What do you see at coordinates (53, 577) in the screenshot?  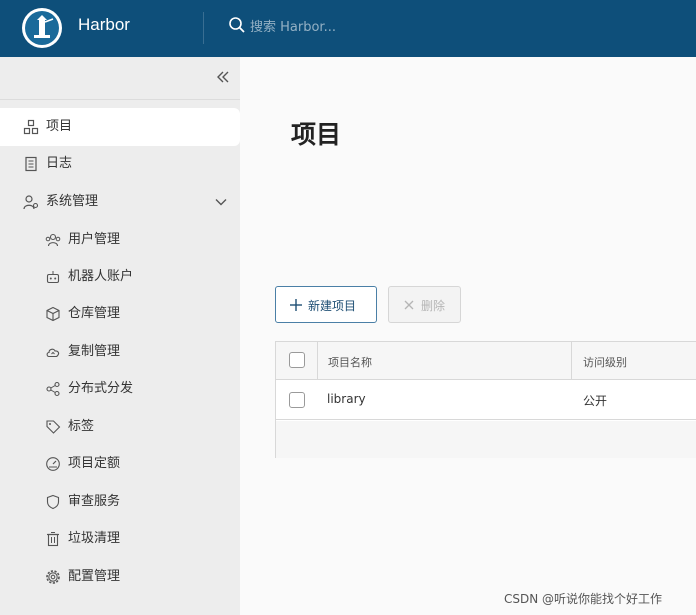 I see `gear-icon` at bounding box center [53, 577].